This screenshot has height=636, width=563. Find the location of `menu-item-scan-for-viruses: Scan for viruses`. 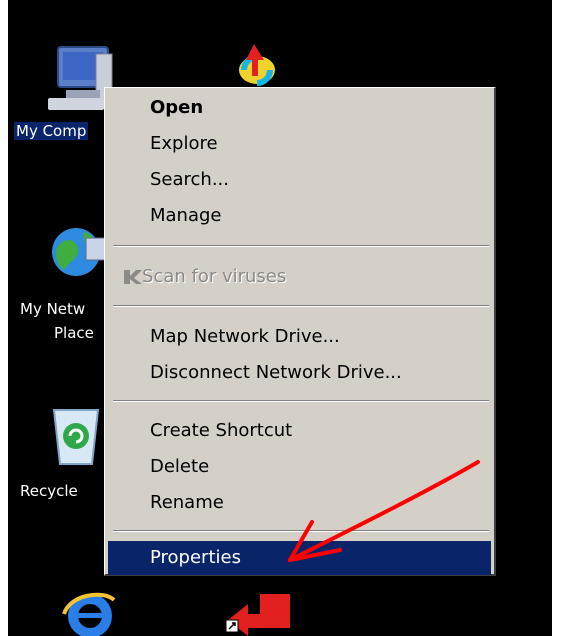

menu-item-scan-for-viruses: Scan for viruses is located at coordinates (299, 277).